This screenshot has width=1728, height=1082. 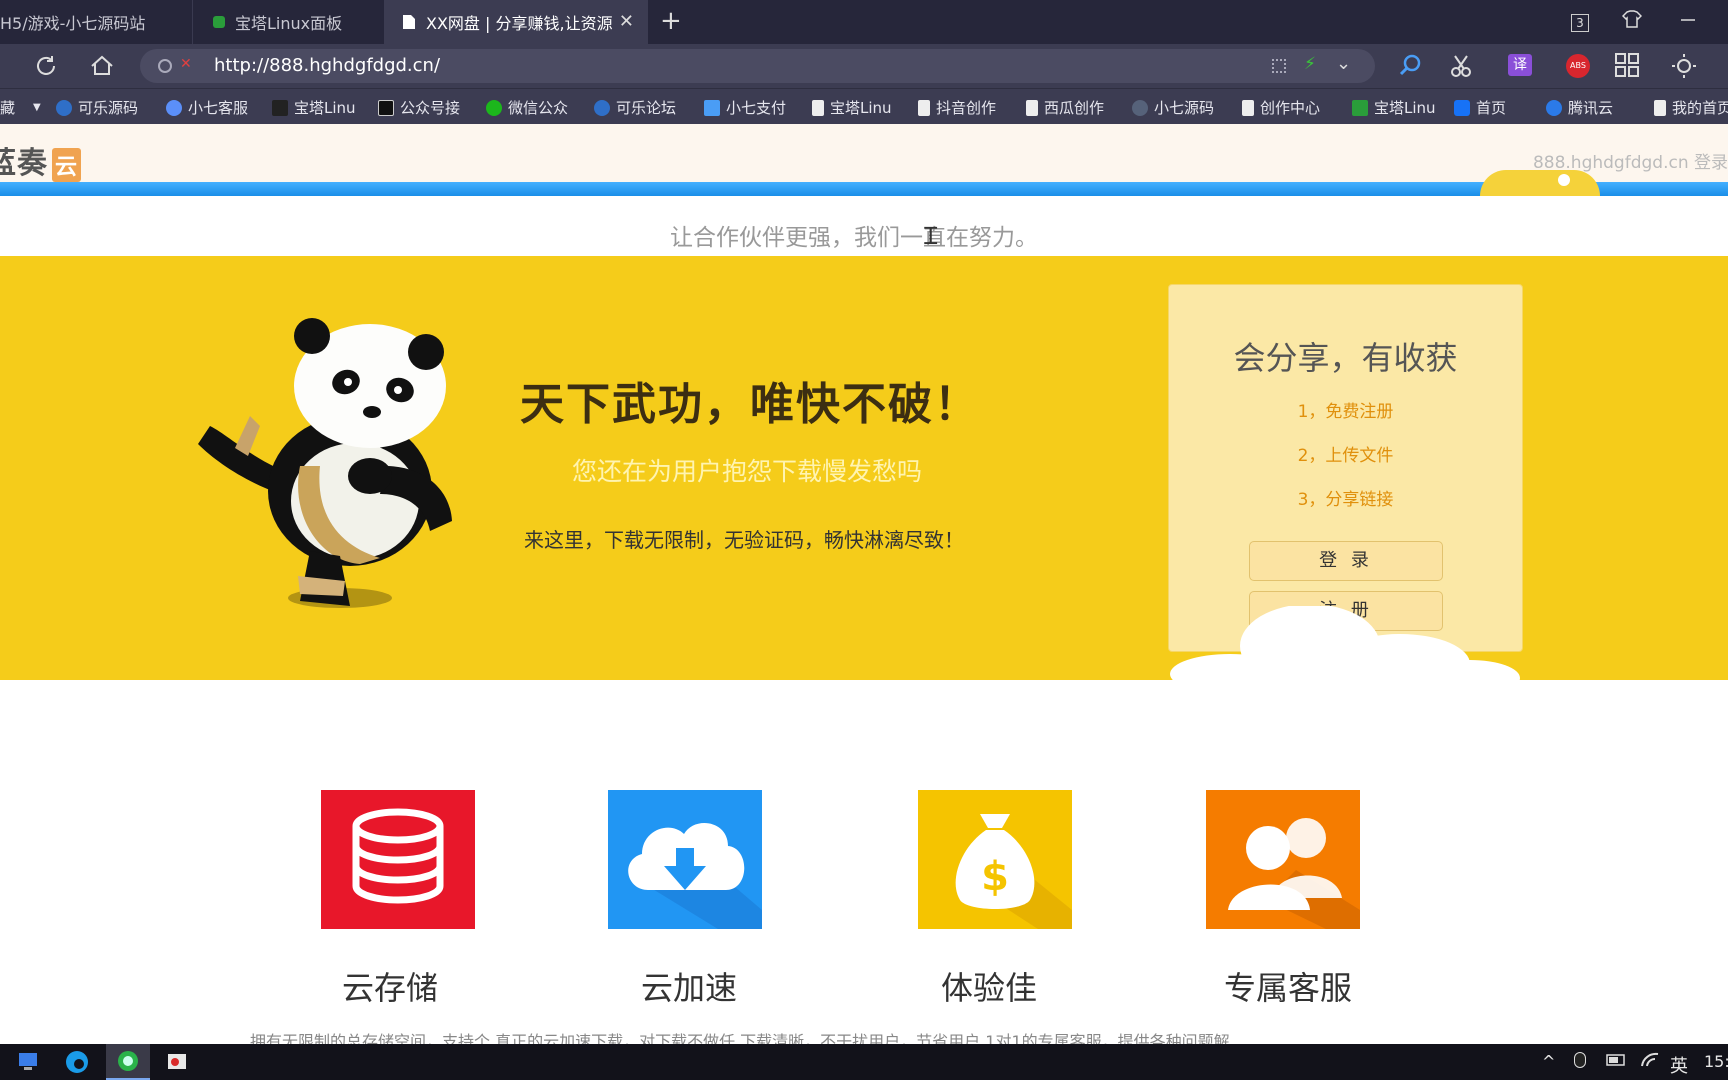 I want to click on money-bag-icon: $, so click(x=995, y=859).